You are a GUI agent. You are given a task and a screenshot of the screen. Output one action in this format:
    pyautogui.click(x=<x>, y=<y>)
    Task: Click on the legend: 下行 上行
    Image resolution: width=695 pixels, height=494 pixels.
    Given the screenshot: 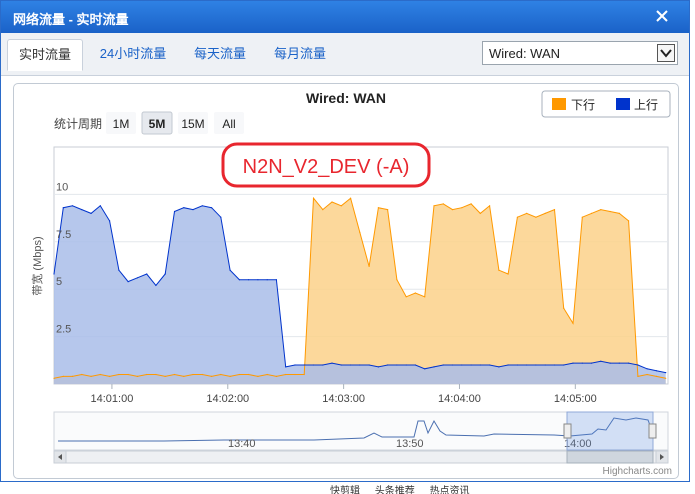 What is the action you would take?
    pyautogui.click(x=606, y=104)
    